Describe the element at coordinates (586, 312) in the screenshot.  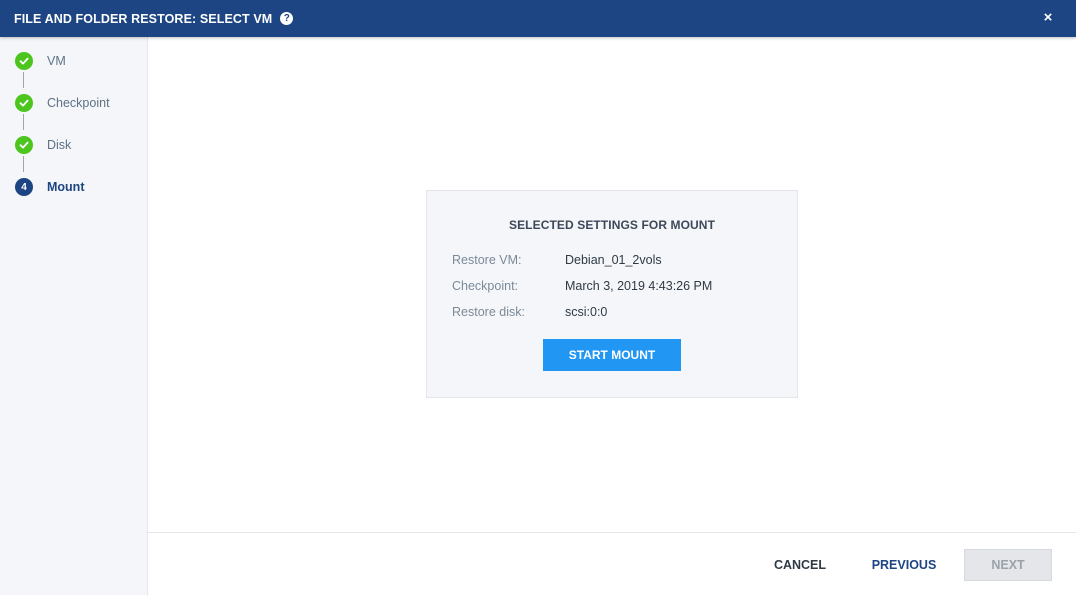
I see `setting-value: scsi:0:0` at that location.